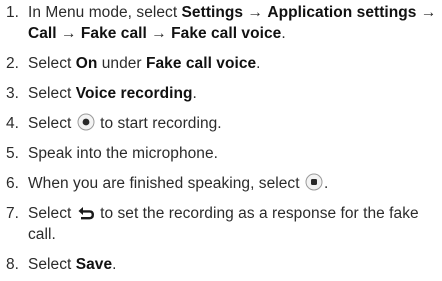  I want to click on option-on-label: On, so click(86, 63).